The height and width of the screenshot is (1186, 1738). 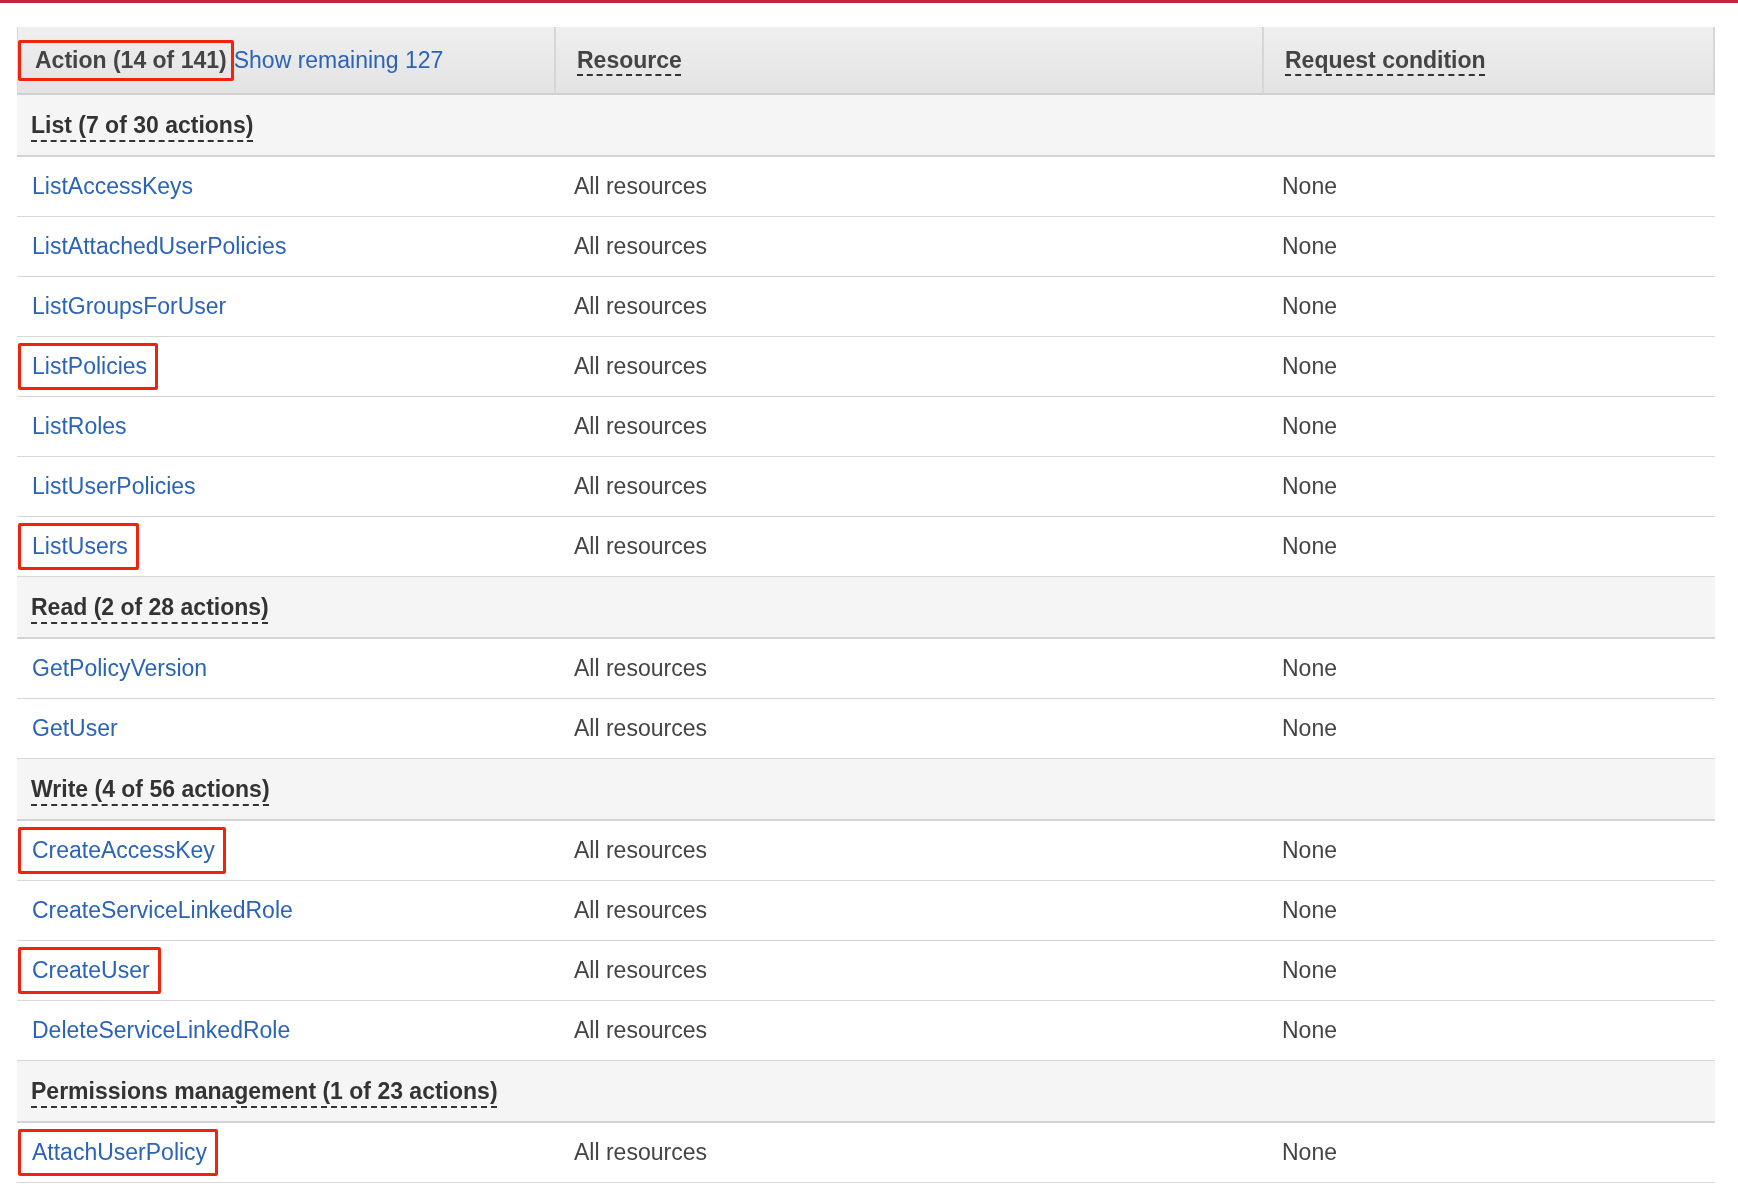 I want to click on action-link: ListRoles, so click(x=78, y=426).